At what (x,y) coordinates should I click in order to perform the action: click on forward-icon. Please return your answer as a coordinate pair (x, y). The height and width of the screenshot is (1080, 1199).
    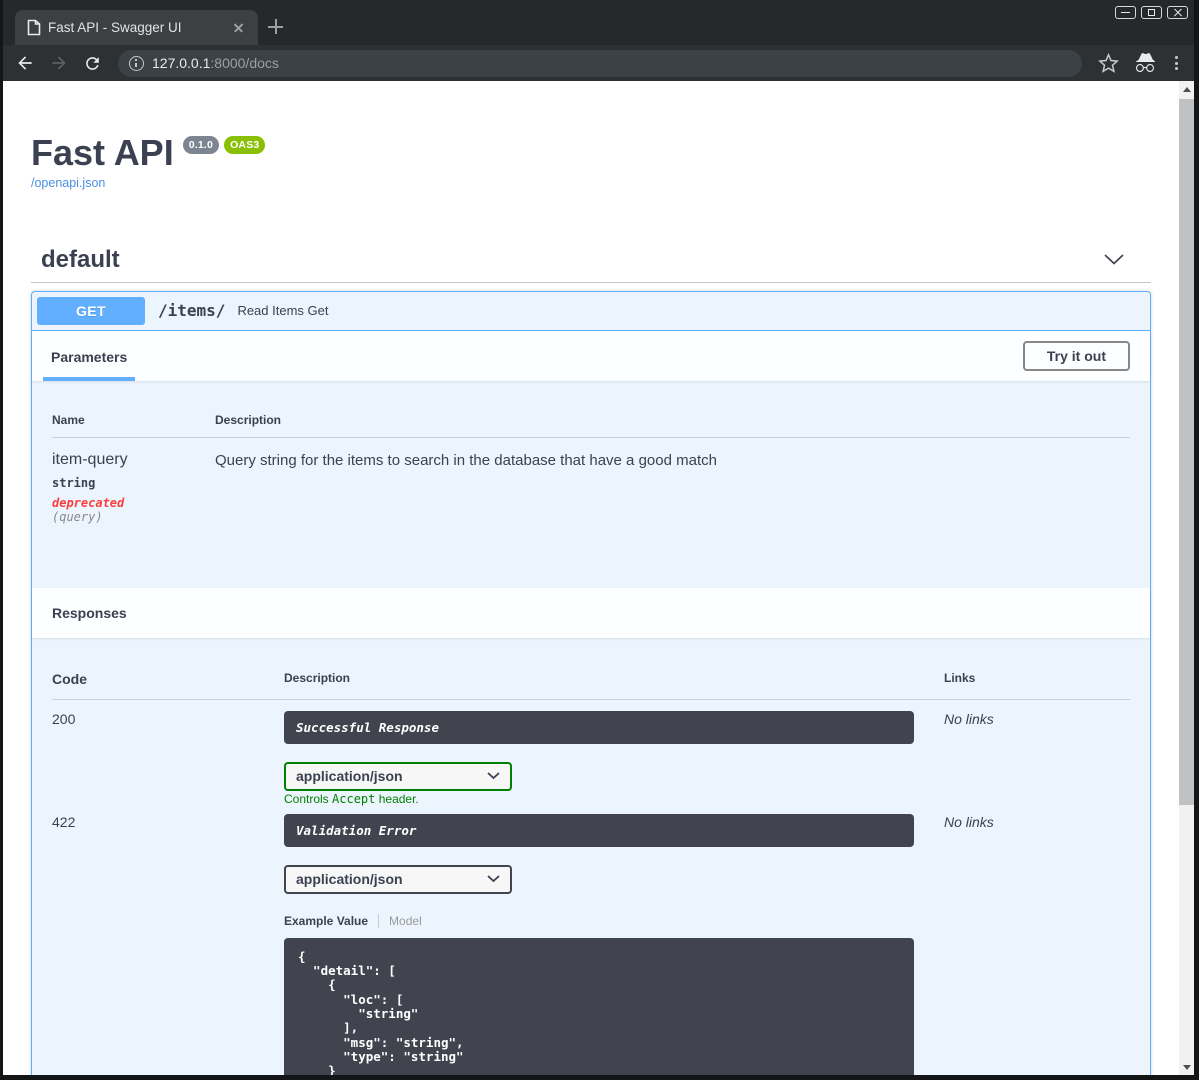
    Looking at the image, I should click on (59, 63).